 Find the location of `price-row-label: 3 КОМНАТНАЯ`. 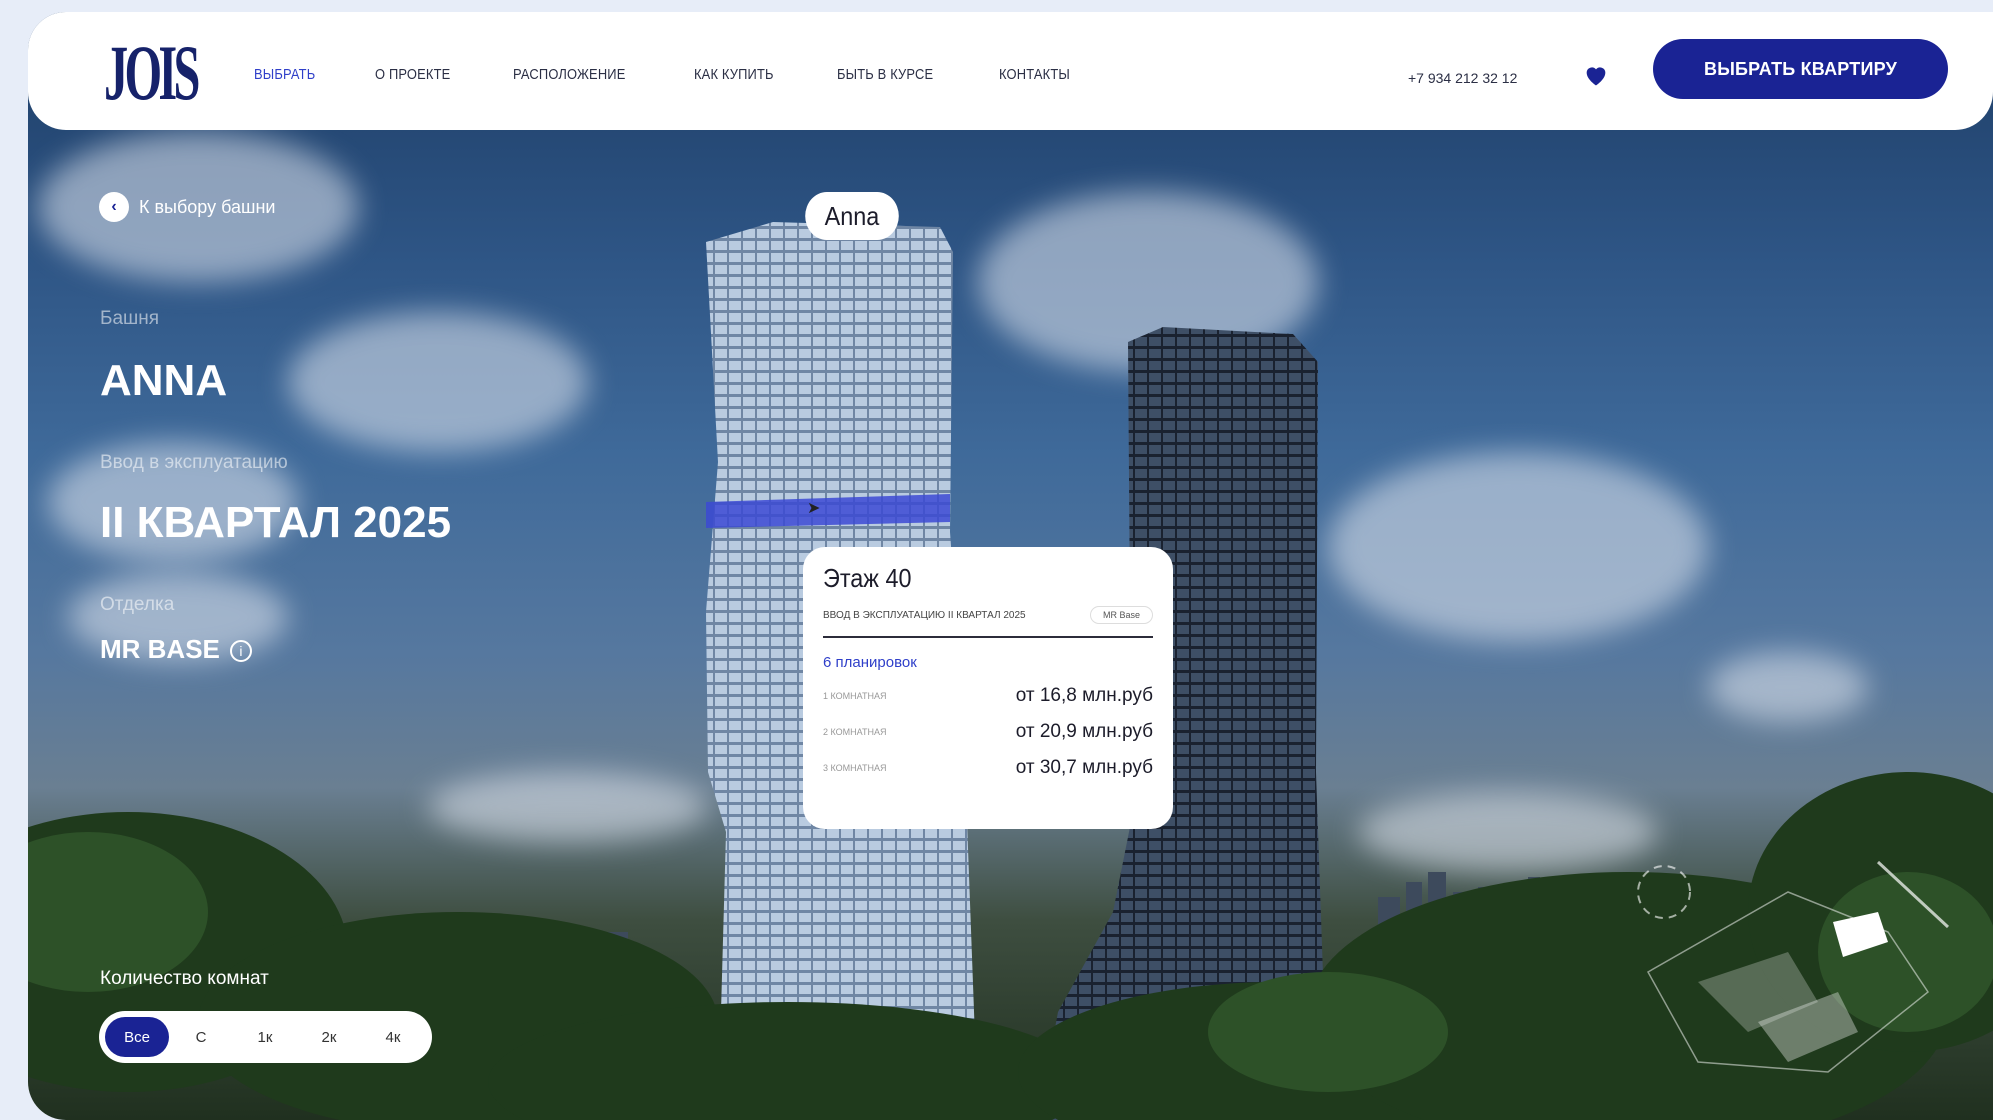

price-row-label: 3 КОМНАТНАЯ is located at coordinates (855, 768).